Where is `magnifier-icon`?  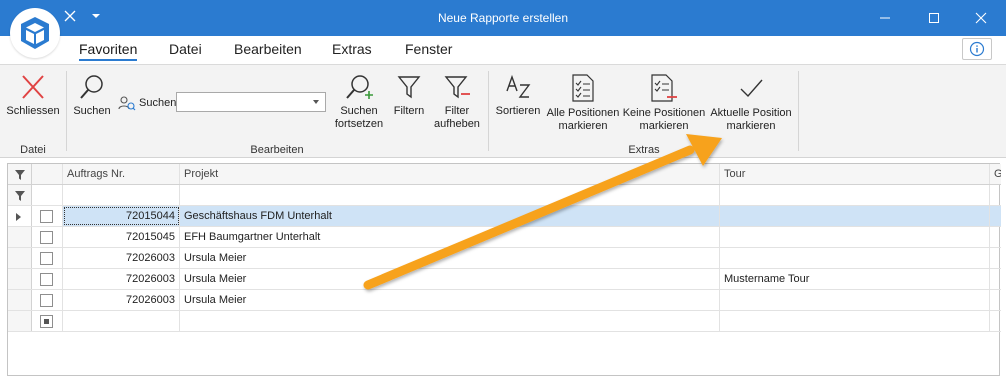
magnifier-icon is located at coordinates (91, 87).